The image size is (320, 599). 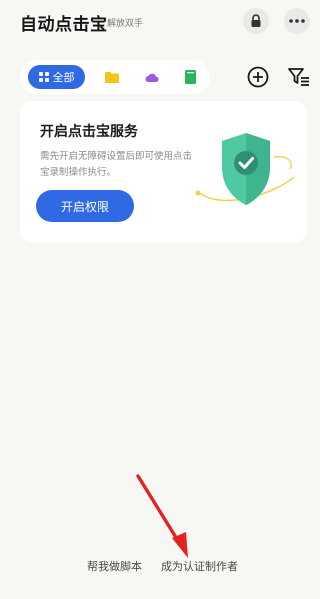 I want to click on filter-button, so click(x=299, y=77).